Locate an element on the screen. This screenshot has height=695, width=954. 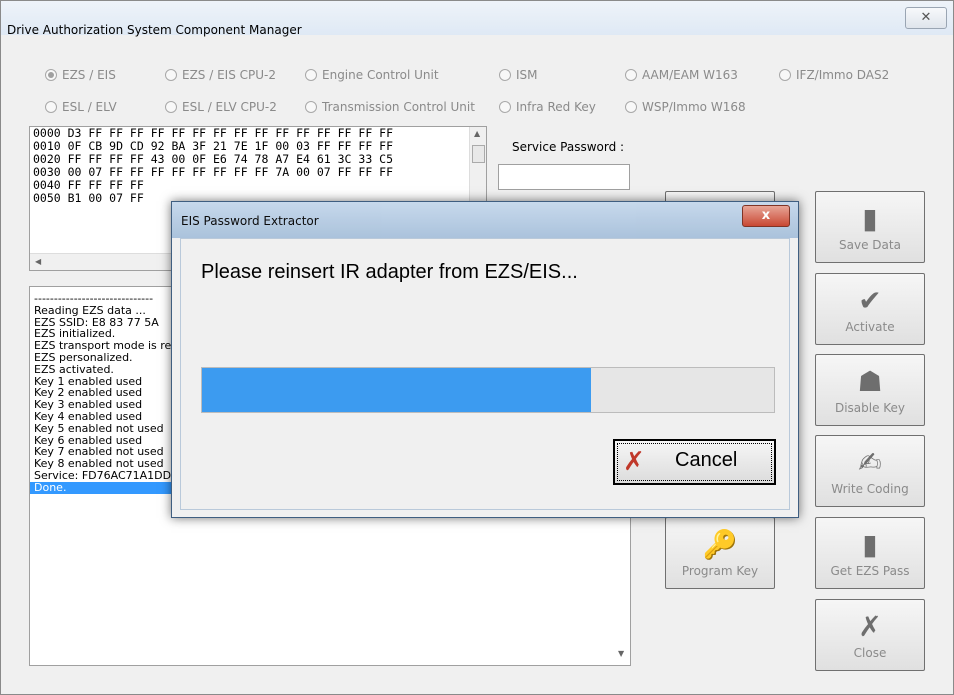
save-icon: ▮ is located at coordinates (870, 218).